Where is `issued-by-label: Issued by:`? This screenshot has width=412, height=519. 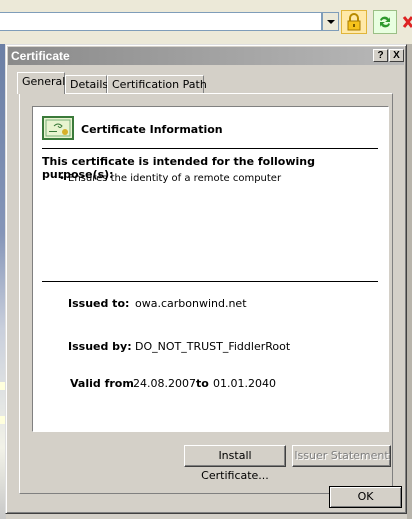 issued-by-label: Issued by: is located at coordinates (100, 346).